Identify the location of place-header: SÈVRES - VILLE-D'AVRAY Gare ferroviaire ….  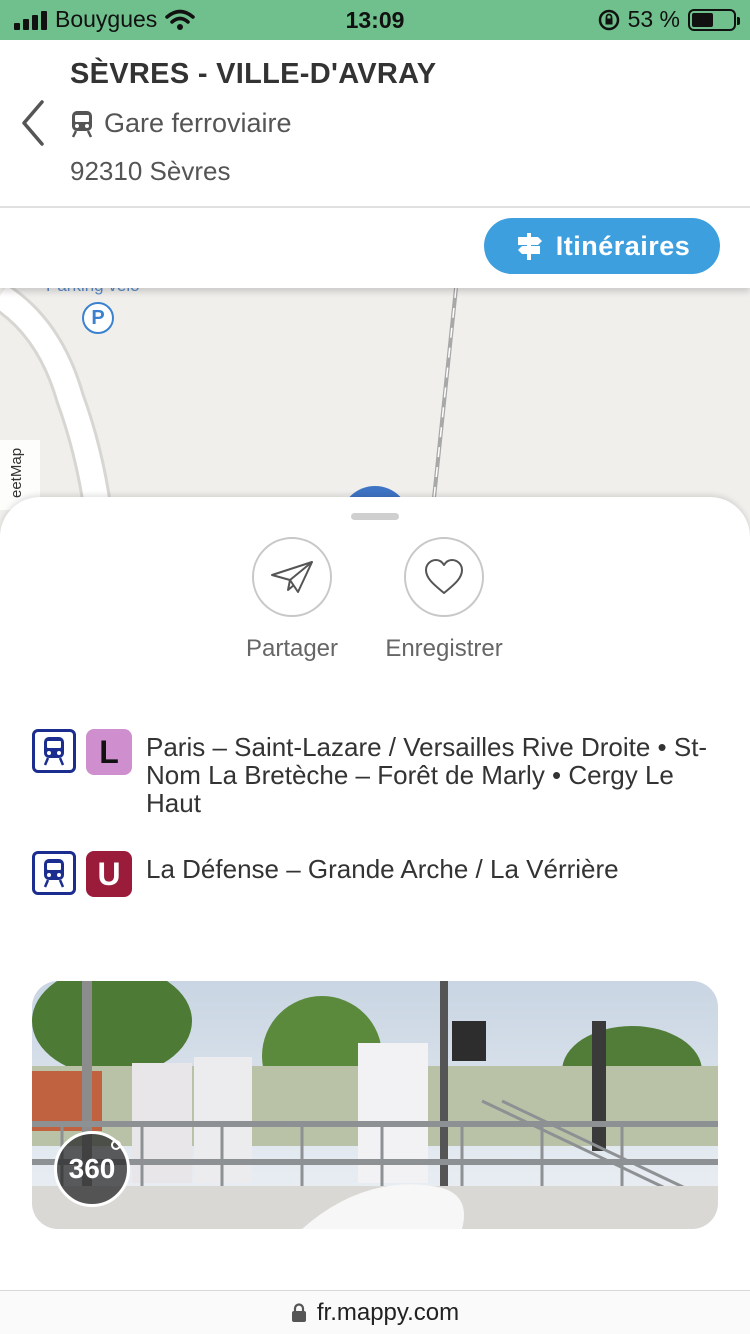
(375, 124).